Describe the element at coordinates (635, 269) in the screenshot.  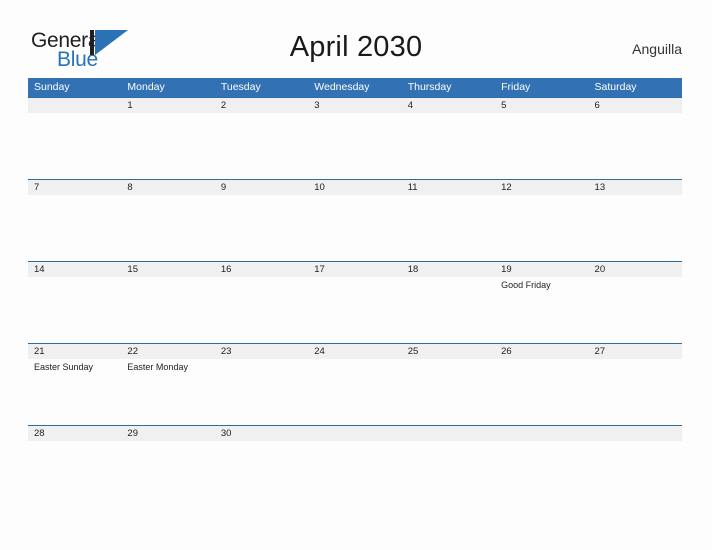
I see `day-number: 20` at that location.